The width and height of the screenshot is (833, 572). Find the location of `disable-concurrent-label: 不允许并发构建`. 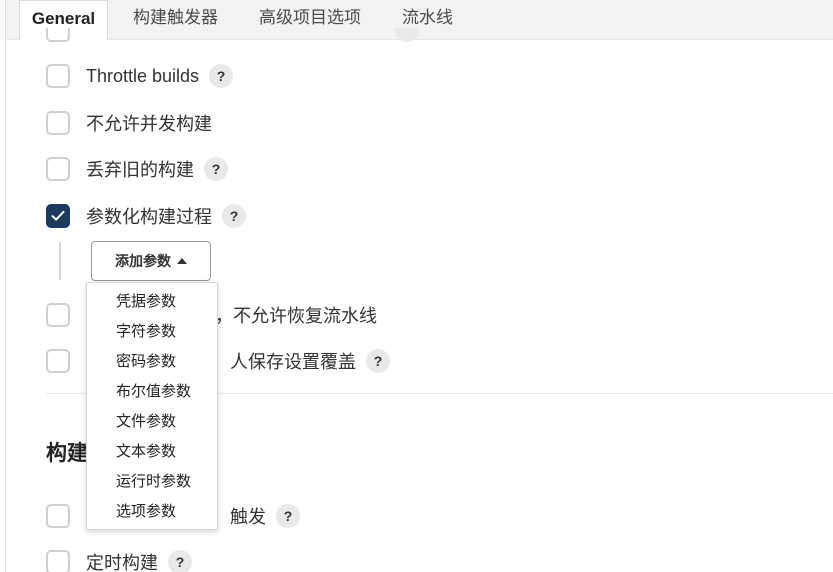

disable-concurrent-label: 不允许并发构建 is located at coordinates (149, 124).